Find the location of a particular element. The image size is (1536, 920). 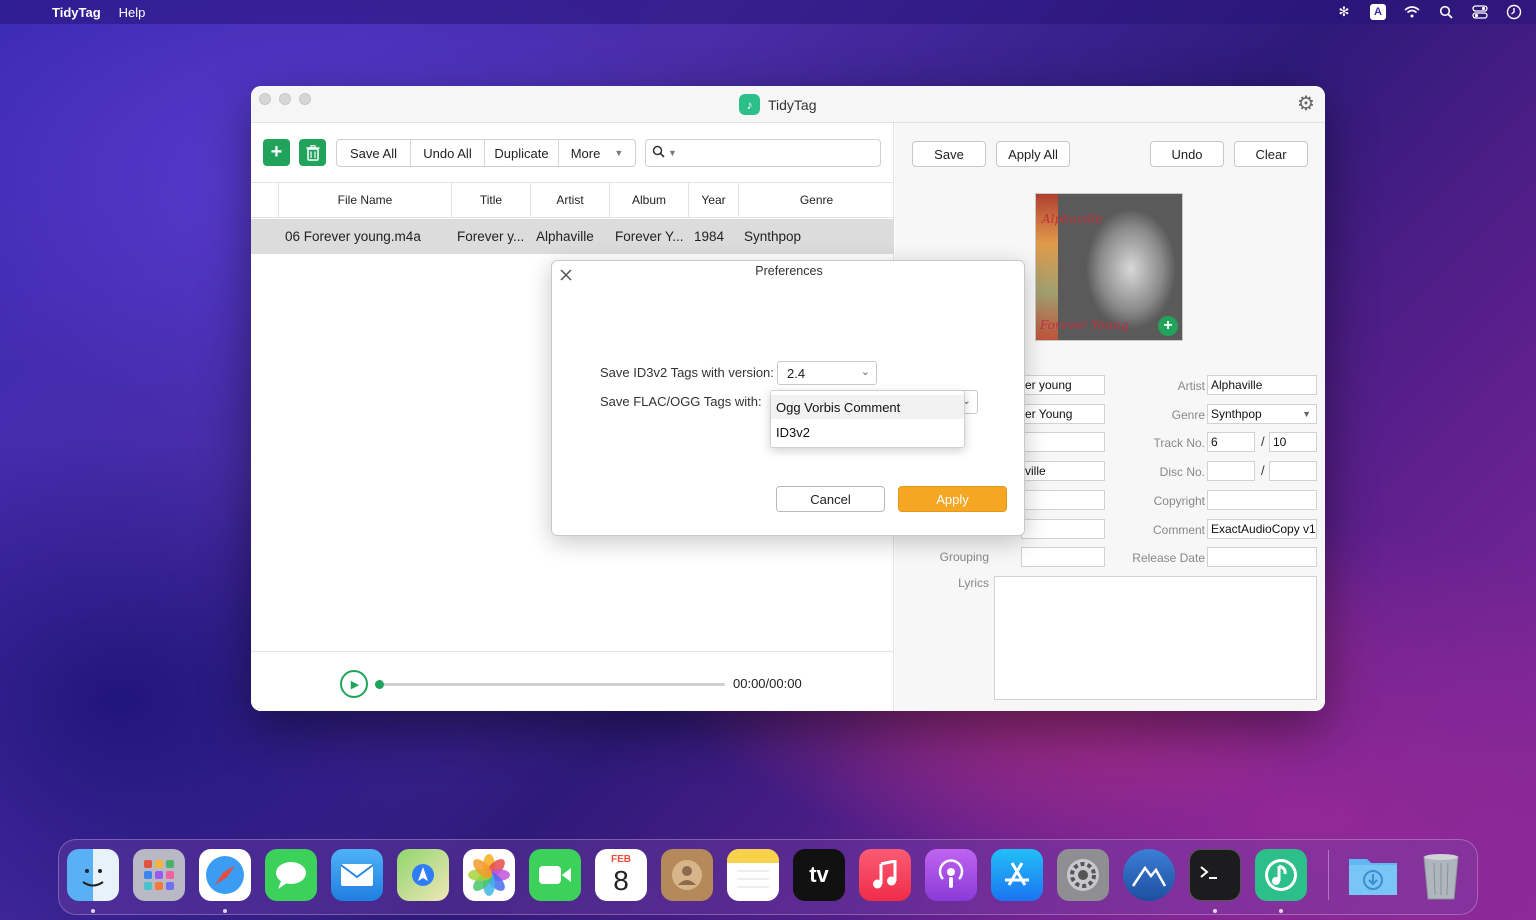

spotlight-icon is located at coordinates (1446, 12).